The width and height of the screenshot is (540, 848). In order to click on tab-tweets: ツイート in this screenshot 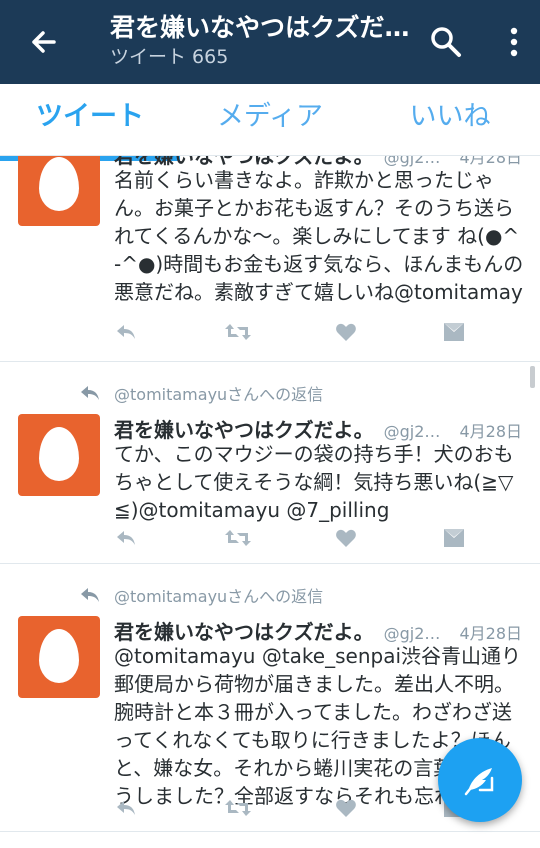, I will do `click(90, 122)`.